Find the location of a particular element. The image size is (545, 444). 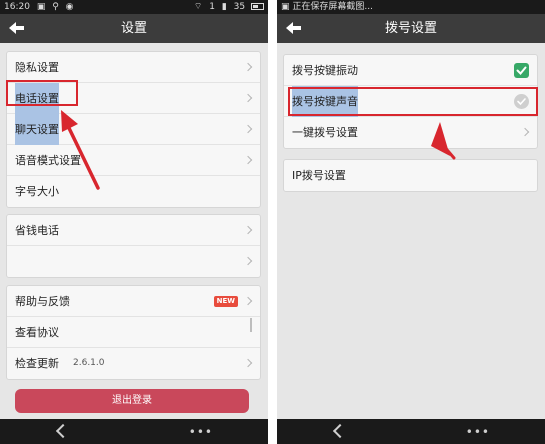

settings-item-agreement: 查看协议 is located at coordinates (133, 332).